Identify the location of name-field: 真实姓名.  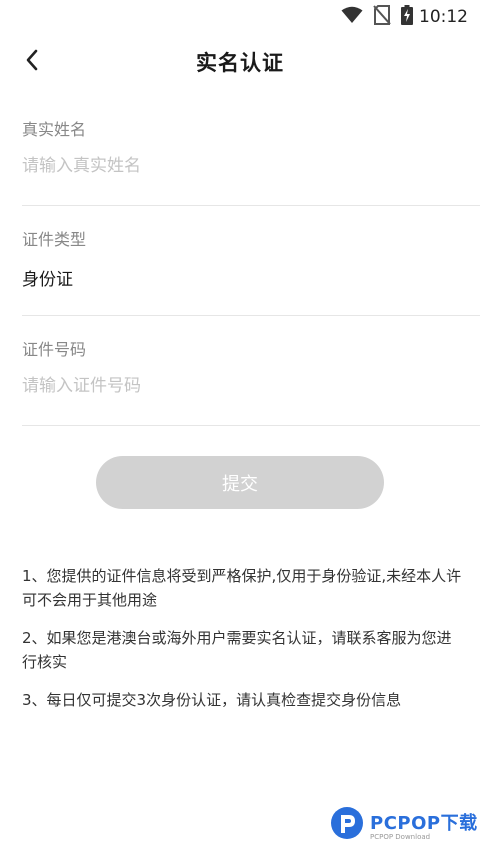
(251, 151).